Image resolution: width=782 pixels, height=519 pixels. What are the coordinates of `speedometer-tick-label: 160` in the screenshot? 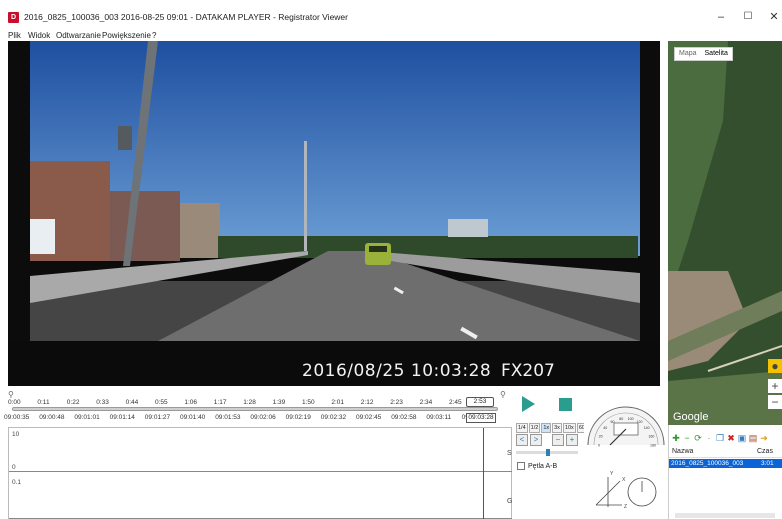 It's located at (651, 436).